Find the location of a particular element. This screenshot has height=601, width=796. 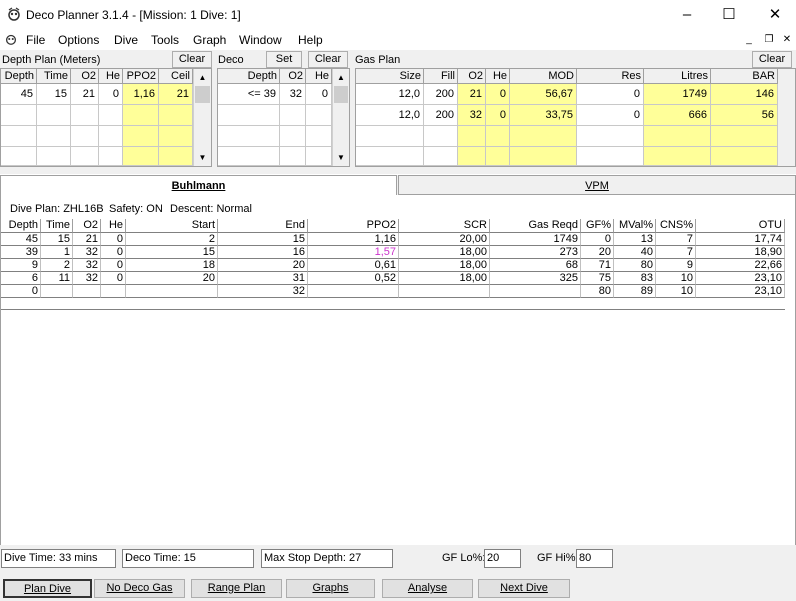

close-button: ✕ is located at coordinates (774, 15).